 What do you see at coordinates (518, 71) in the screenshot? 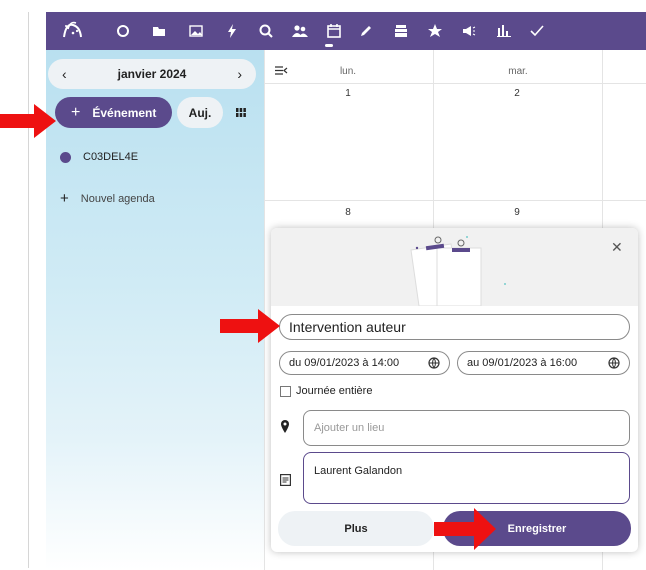
I see `day-header-tue: mar.` at bounding box center [518, 71].